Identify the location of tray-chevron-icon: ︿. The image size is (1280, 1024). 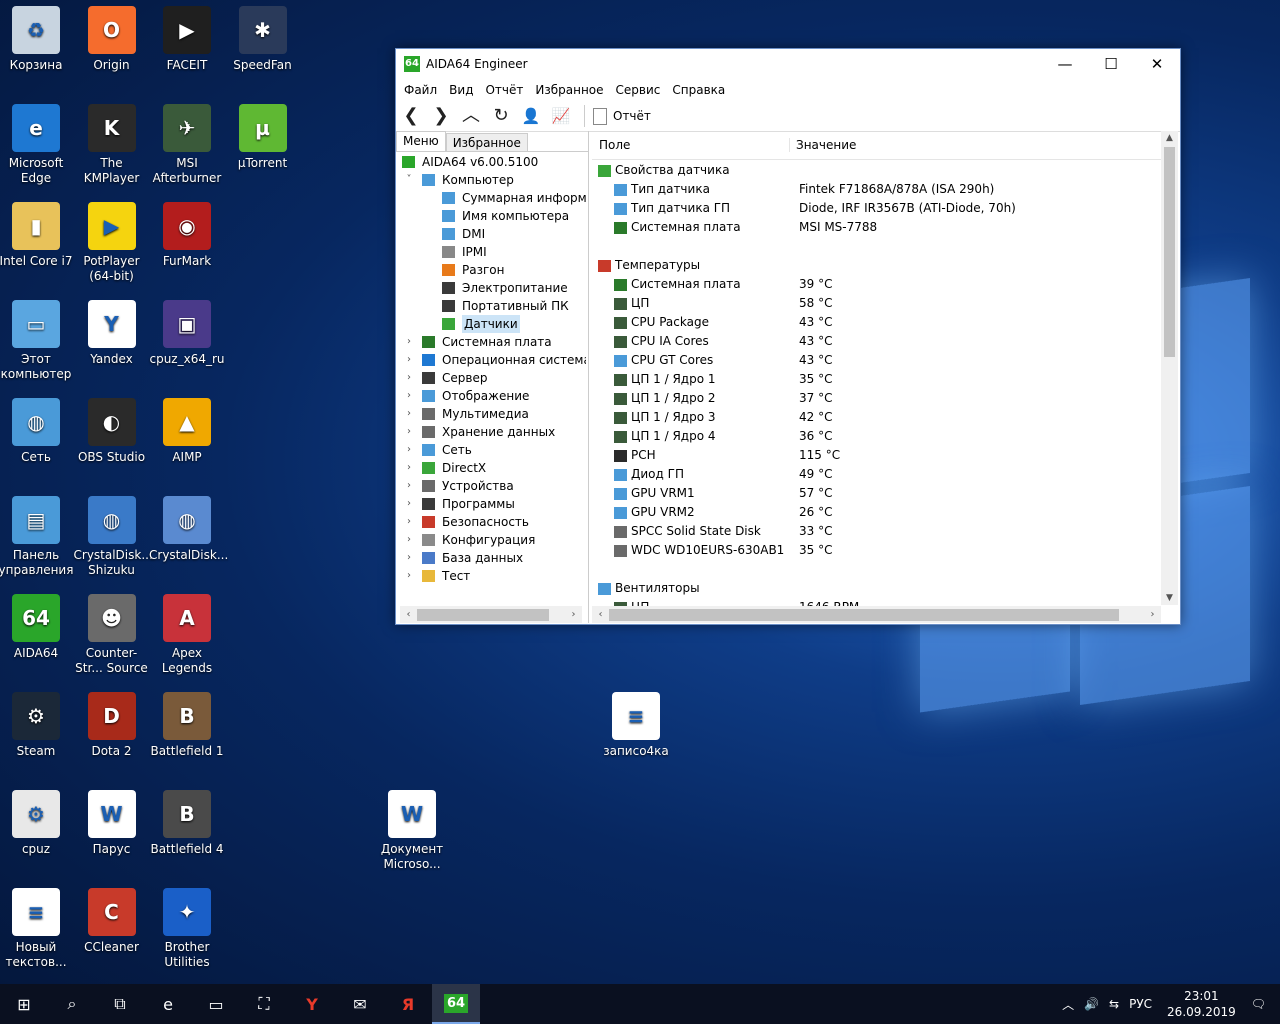
(1068, 1004).